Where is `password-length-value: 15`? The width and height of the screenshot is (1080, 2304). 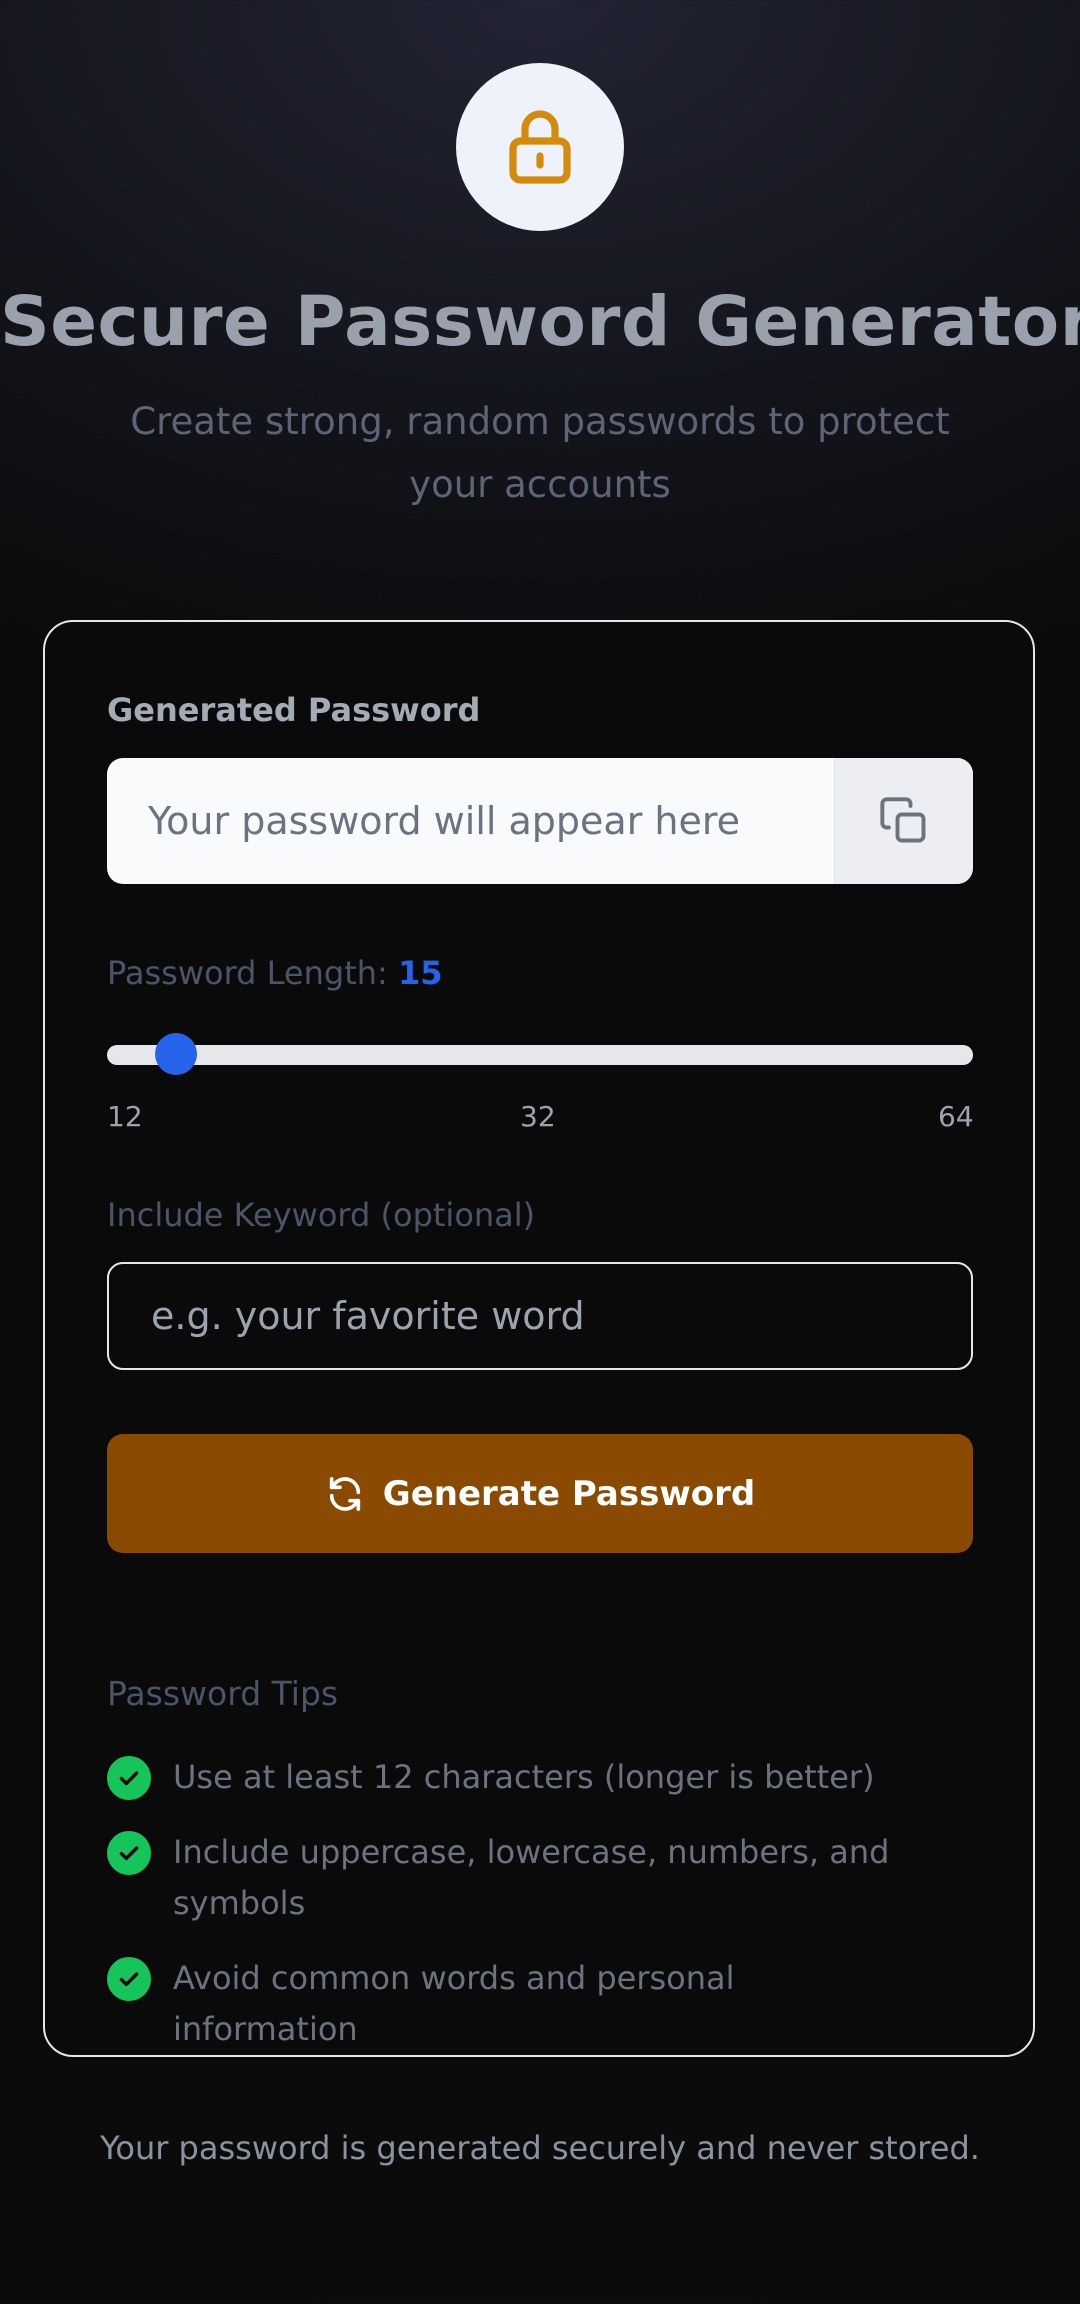
password-length-value: 15 is located at coordinates (420, 973).